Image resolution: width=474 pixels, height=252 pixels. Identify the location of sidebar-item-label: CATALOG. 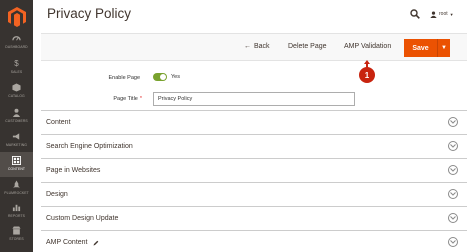
(16, 96).